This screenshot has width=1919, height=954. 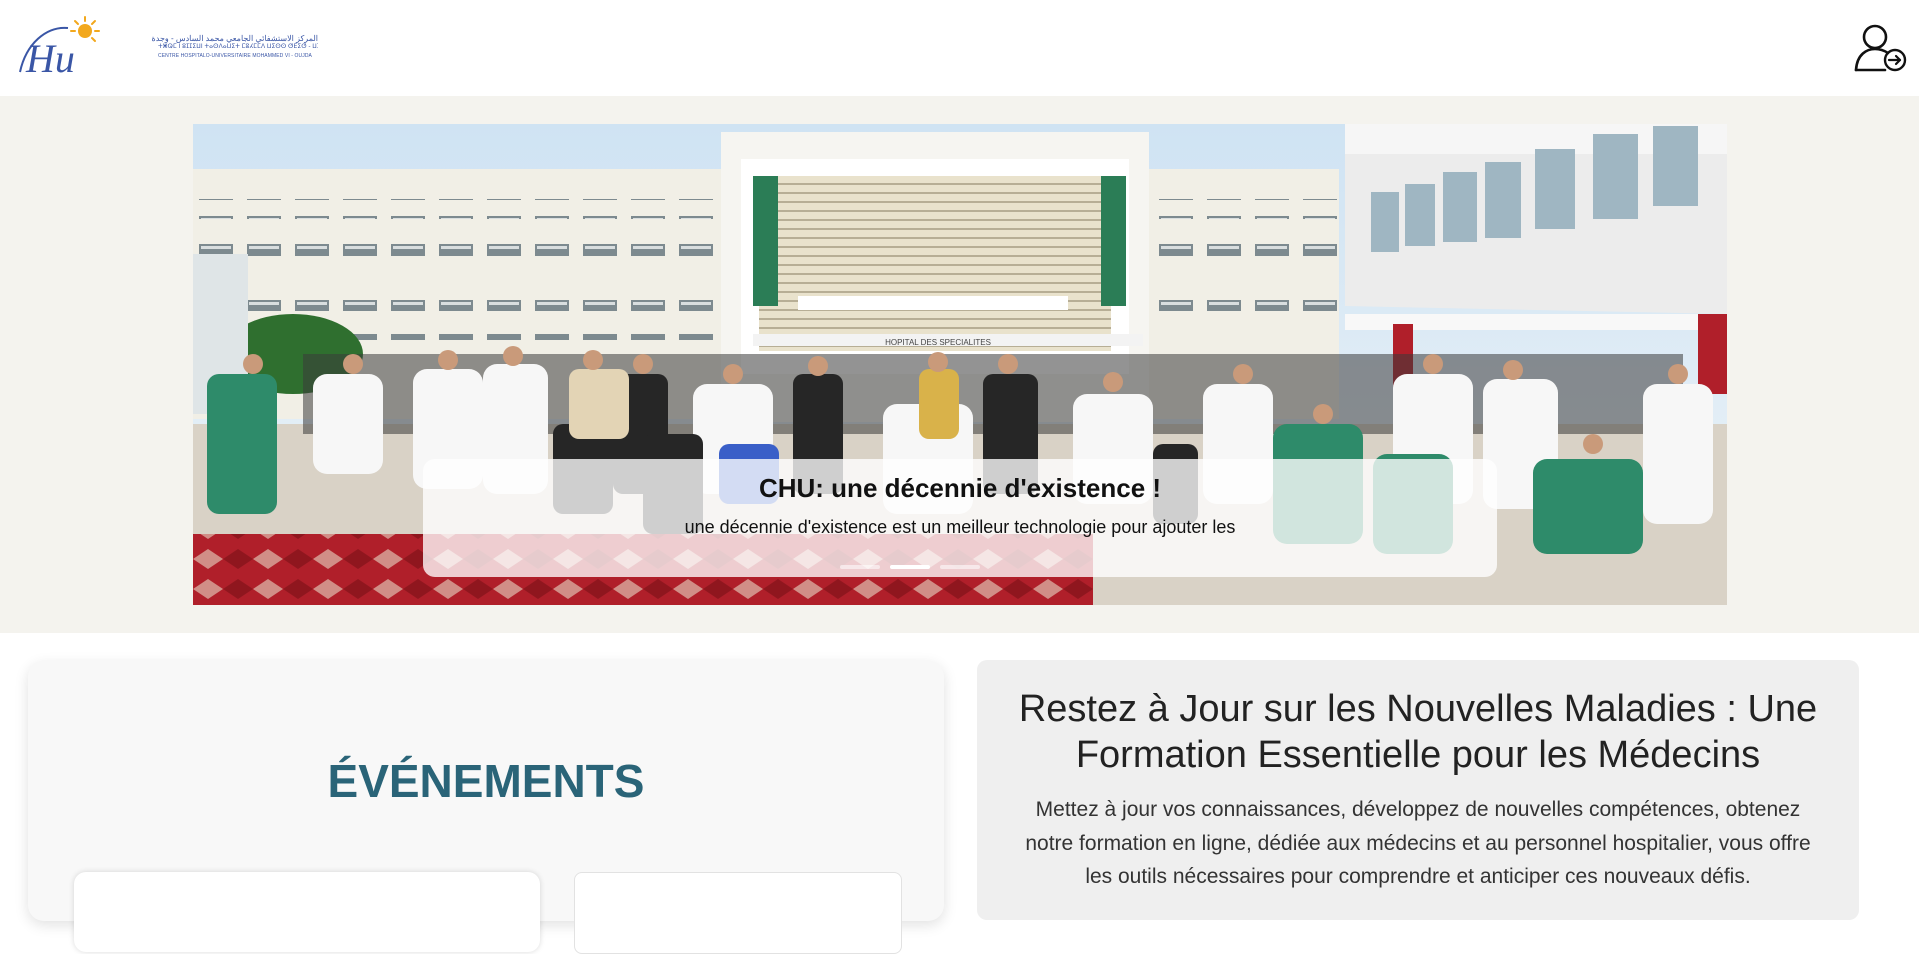 I want to click on events-title: ÉVÉNEMENTS, so click(x=486, y=781).